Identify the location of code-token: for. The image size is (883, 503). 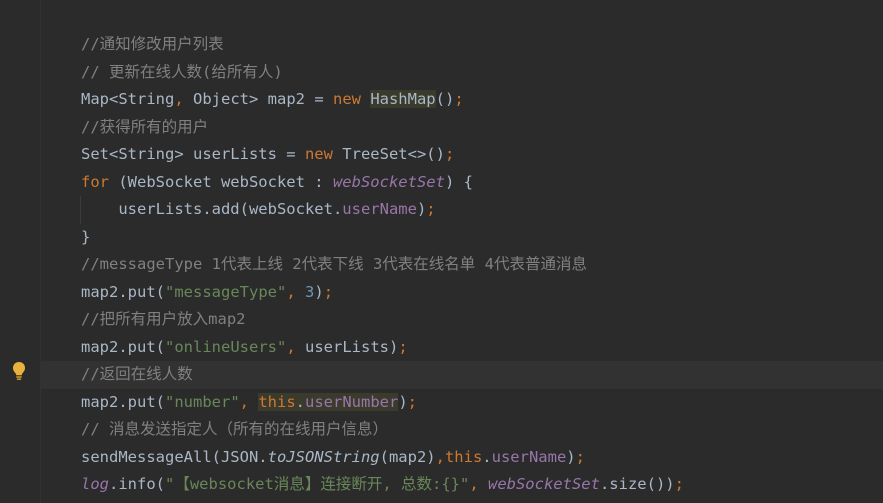
(100, 181).